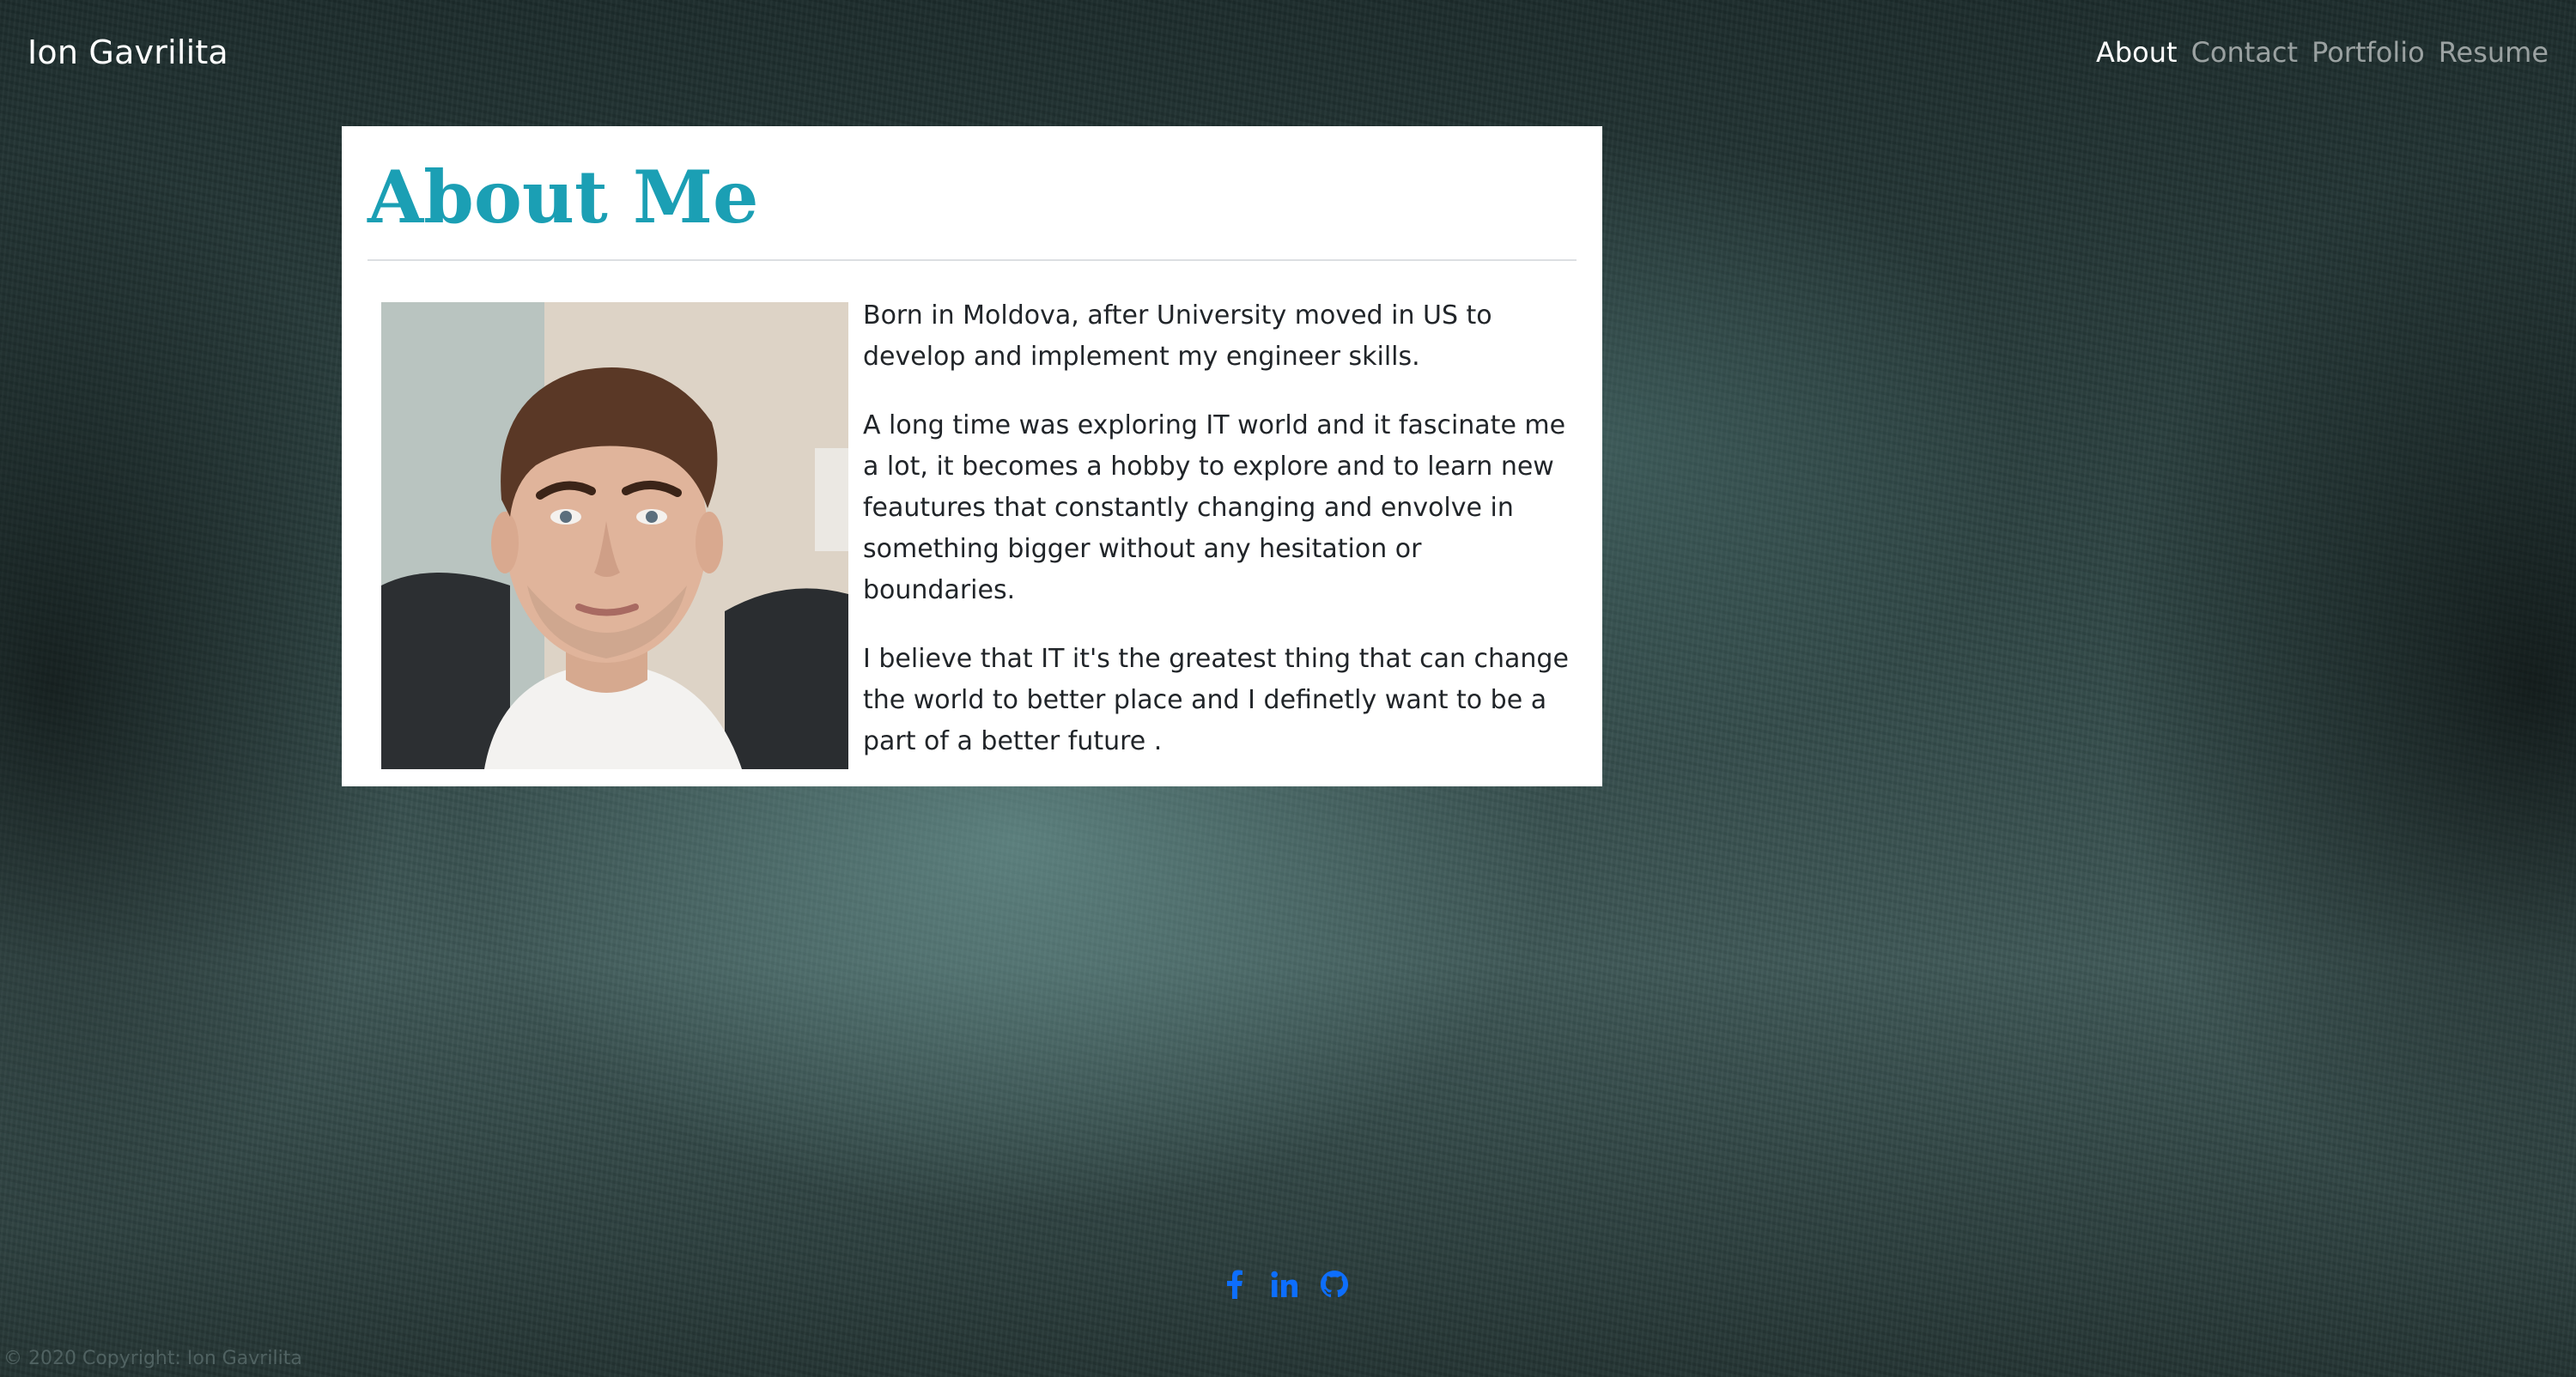  Describe the element at coordinates (153, 1358) in the screenshot. I see `footer-copyright: © 2020 Copyright: Ion Gavrilita` at that location.